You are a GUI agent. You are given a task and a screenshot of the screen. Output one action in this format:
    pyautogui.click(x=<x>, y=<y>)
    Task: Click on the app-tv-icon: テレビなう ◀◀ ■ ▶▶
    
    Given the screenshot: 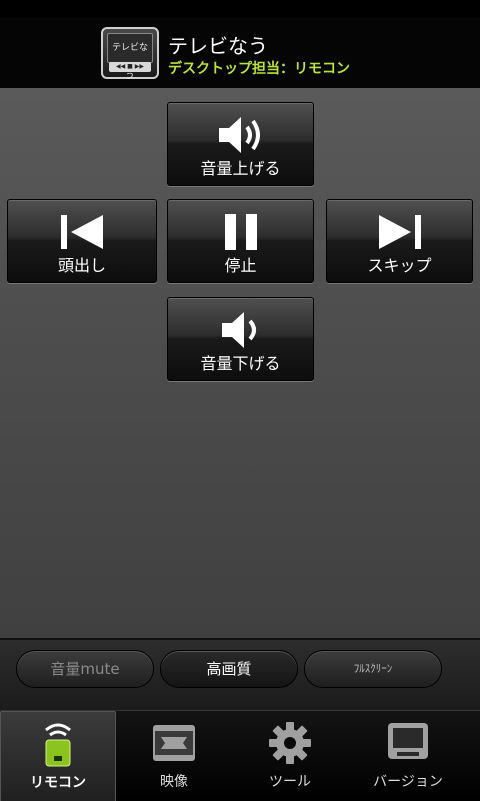 What is the action you would take?
    pyautogui.click(x=130, y=54)
    